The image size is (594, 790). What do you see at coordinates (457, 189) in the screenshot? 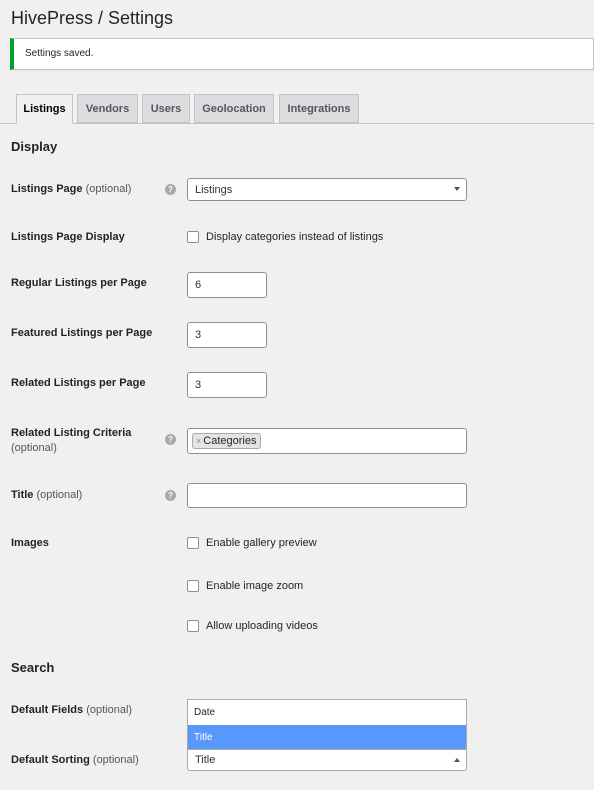
I see `chevron-down-icon` at bounding box center [457, 189].